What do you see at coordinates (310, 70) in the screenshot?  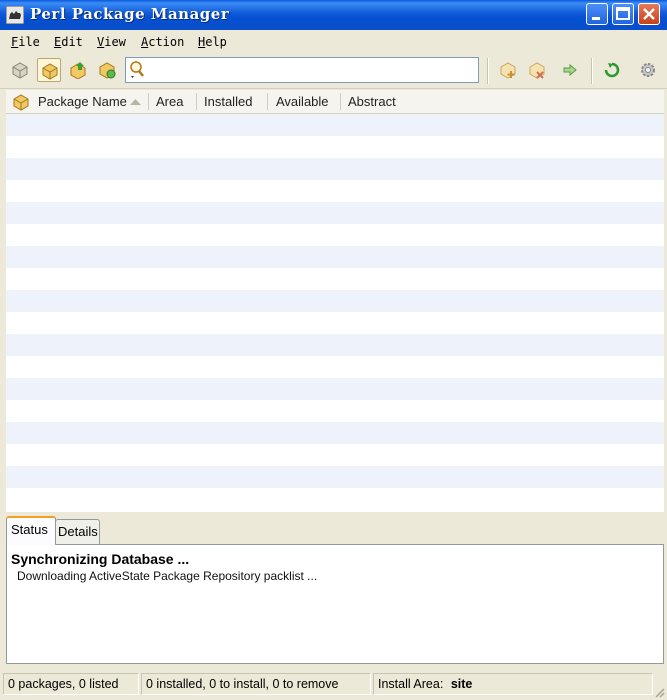 I see `search-input` at bounding box center [310, 70].